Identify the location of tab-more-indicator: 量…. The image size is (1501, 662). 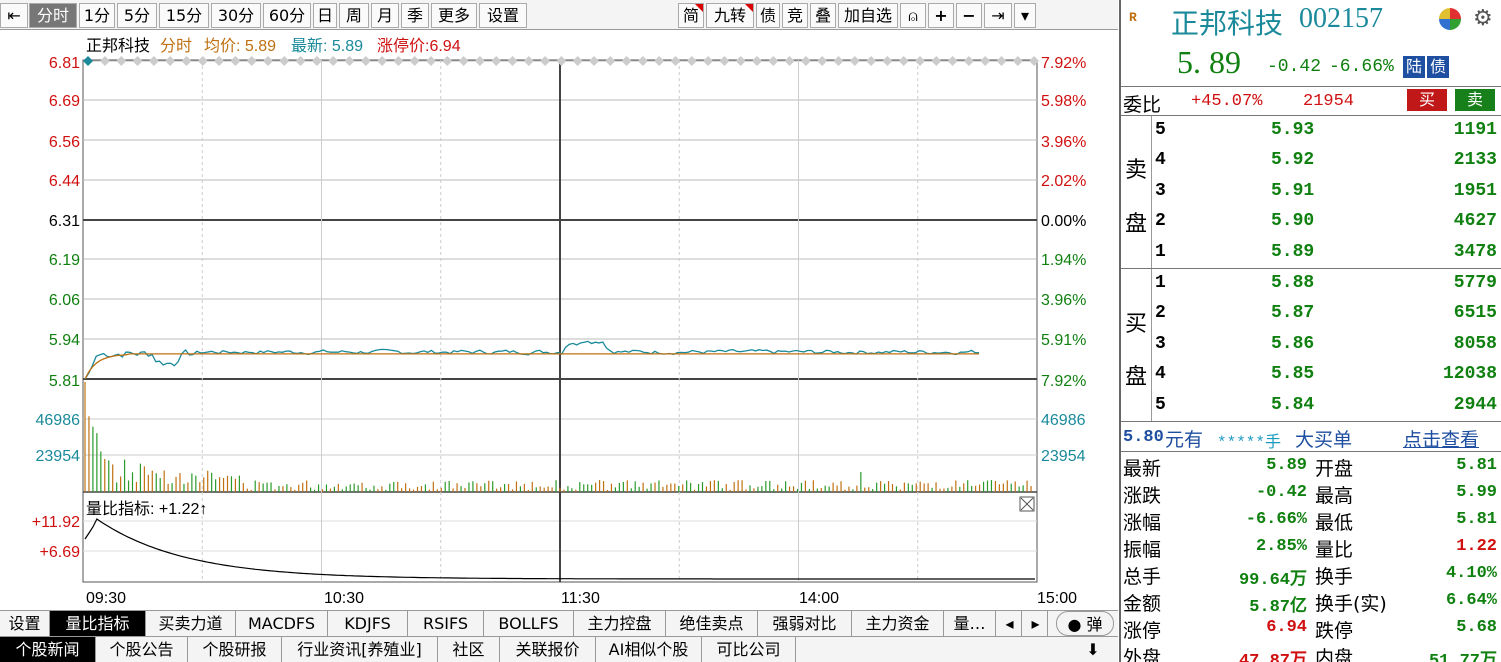
(970, 623).